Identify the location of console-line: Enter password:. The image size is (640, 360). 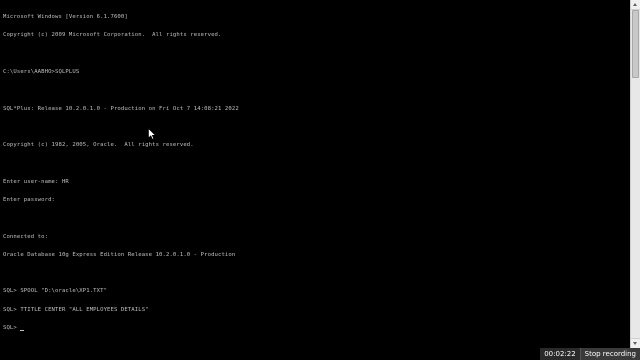
(29, 200).